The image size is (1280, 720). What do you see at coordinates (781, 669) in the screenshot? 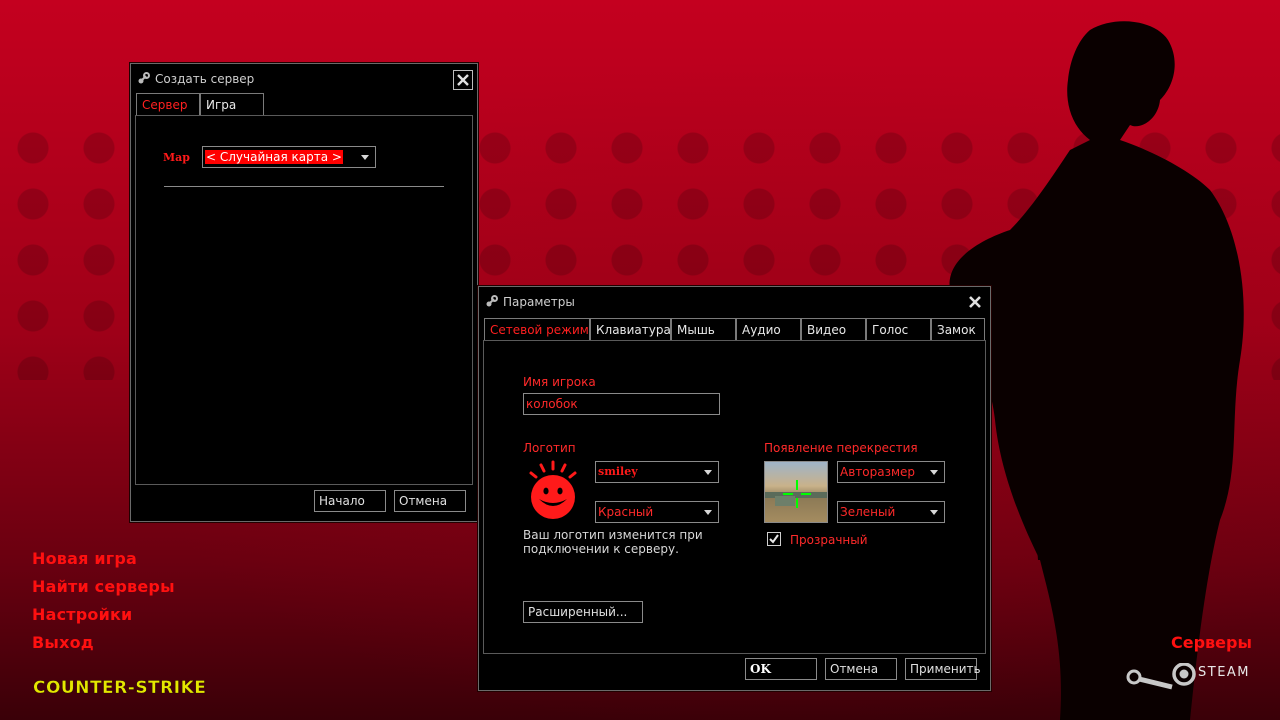
I see `ok-button: OK` at bounding box center [781, 669].